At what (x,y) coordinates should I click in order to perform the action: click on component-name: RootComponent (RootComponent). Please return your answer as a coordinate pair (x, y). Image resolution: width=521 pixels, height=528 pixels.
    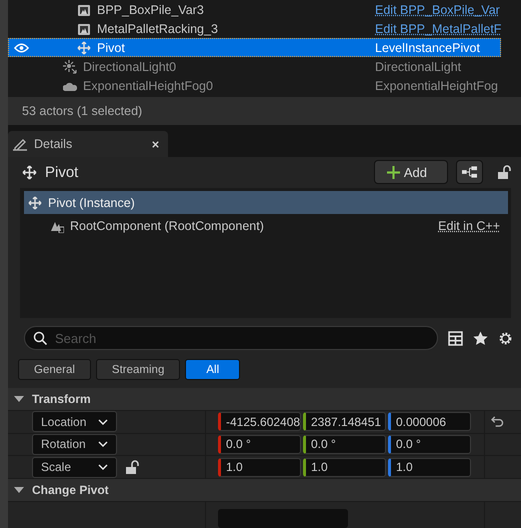
    Looking at the image, I should click on (167, 225).